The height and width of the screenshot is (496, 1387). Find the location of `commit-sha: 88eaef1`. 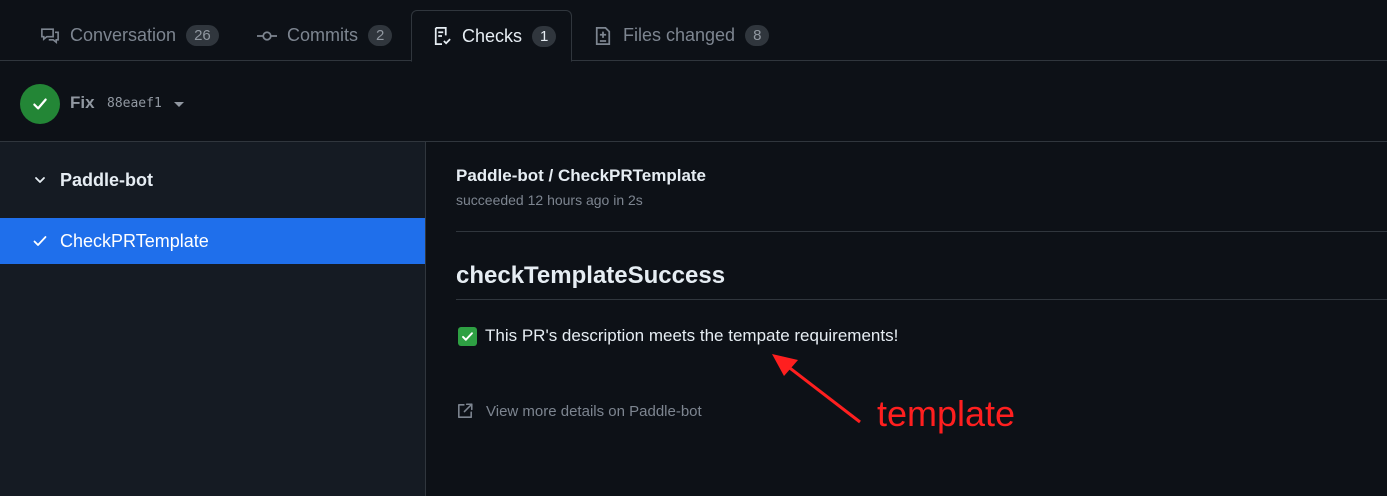

commit-sha: 88eaef1 is located at coordinates (134, 103).